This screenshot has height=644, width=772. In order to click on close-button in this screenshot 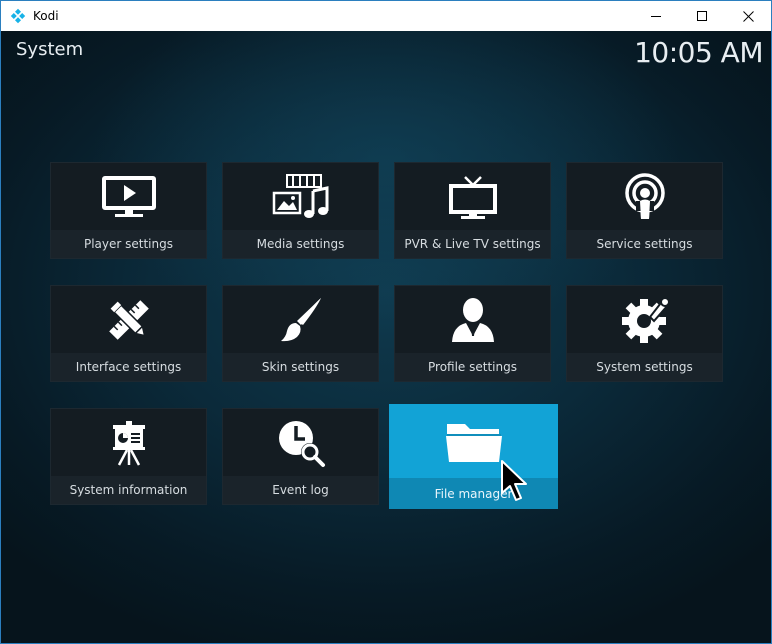, I will do `click(748, 16)`.